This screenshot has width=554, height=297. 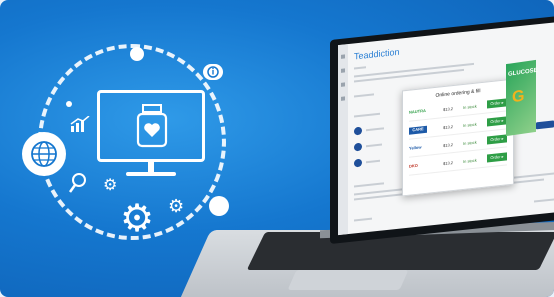 I want to click on orbit-dot-right, so click(x=219, y=206).